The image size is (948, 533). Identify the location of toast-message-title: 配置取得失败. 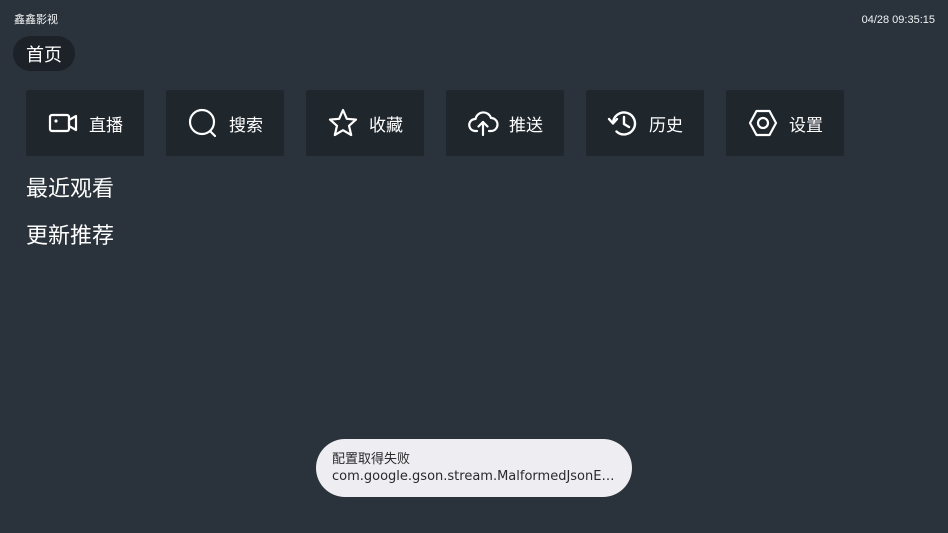
(371, 459).